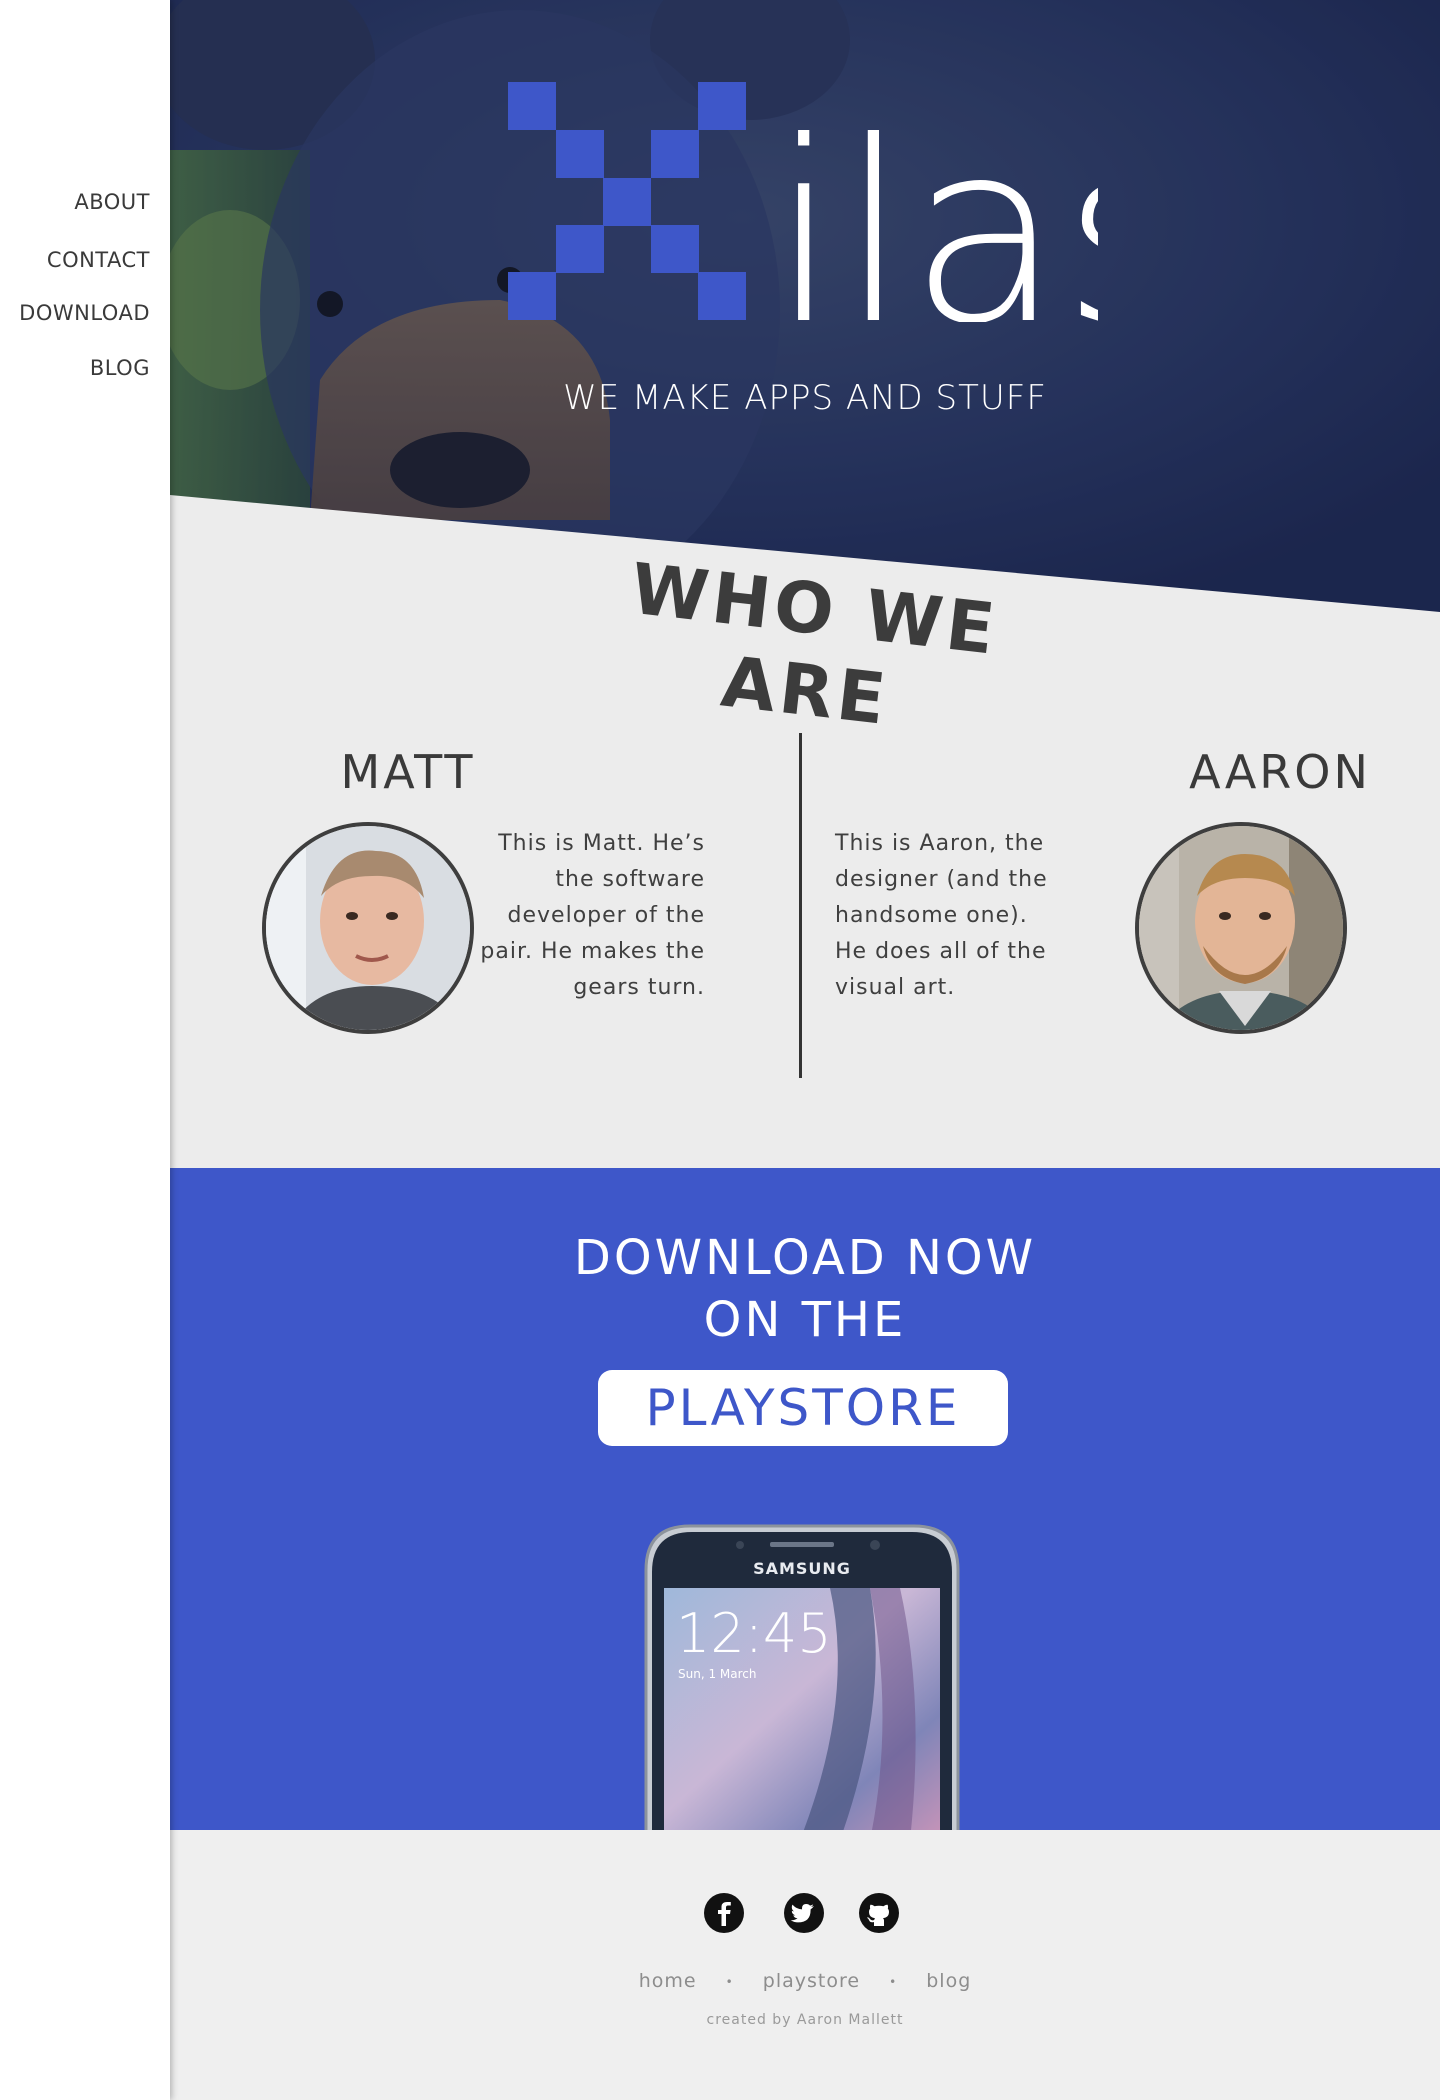  I want to click on avatar-matt, so click(368, 928).